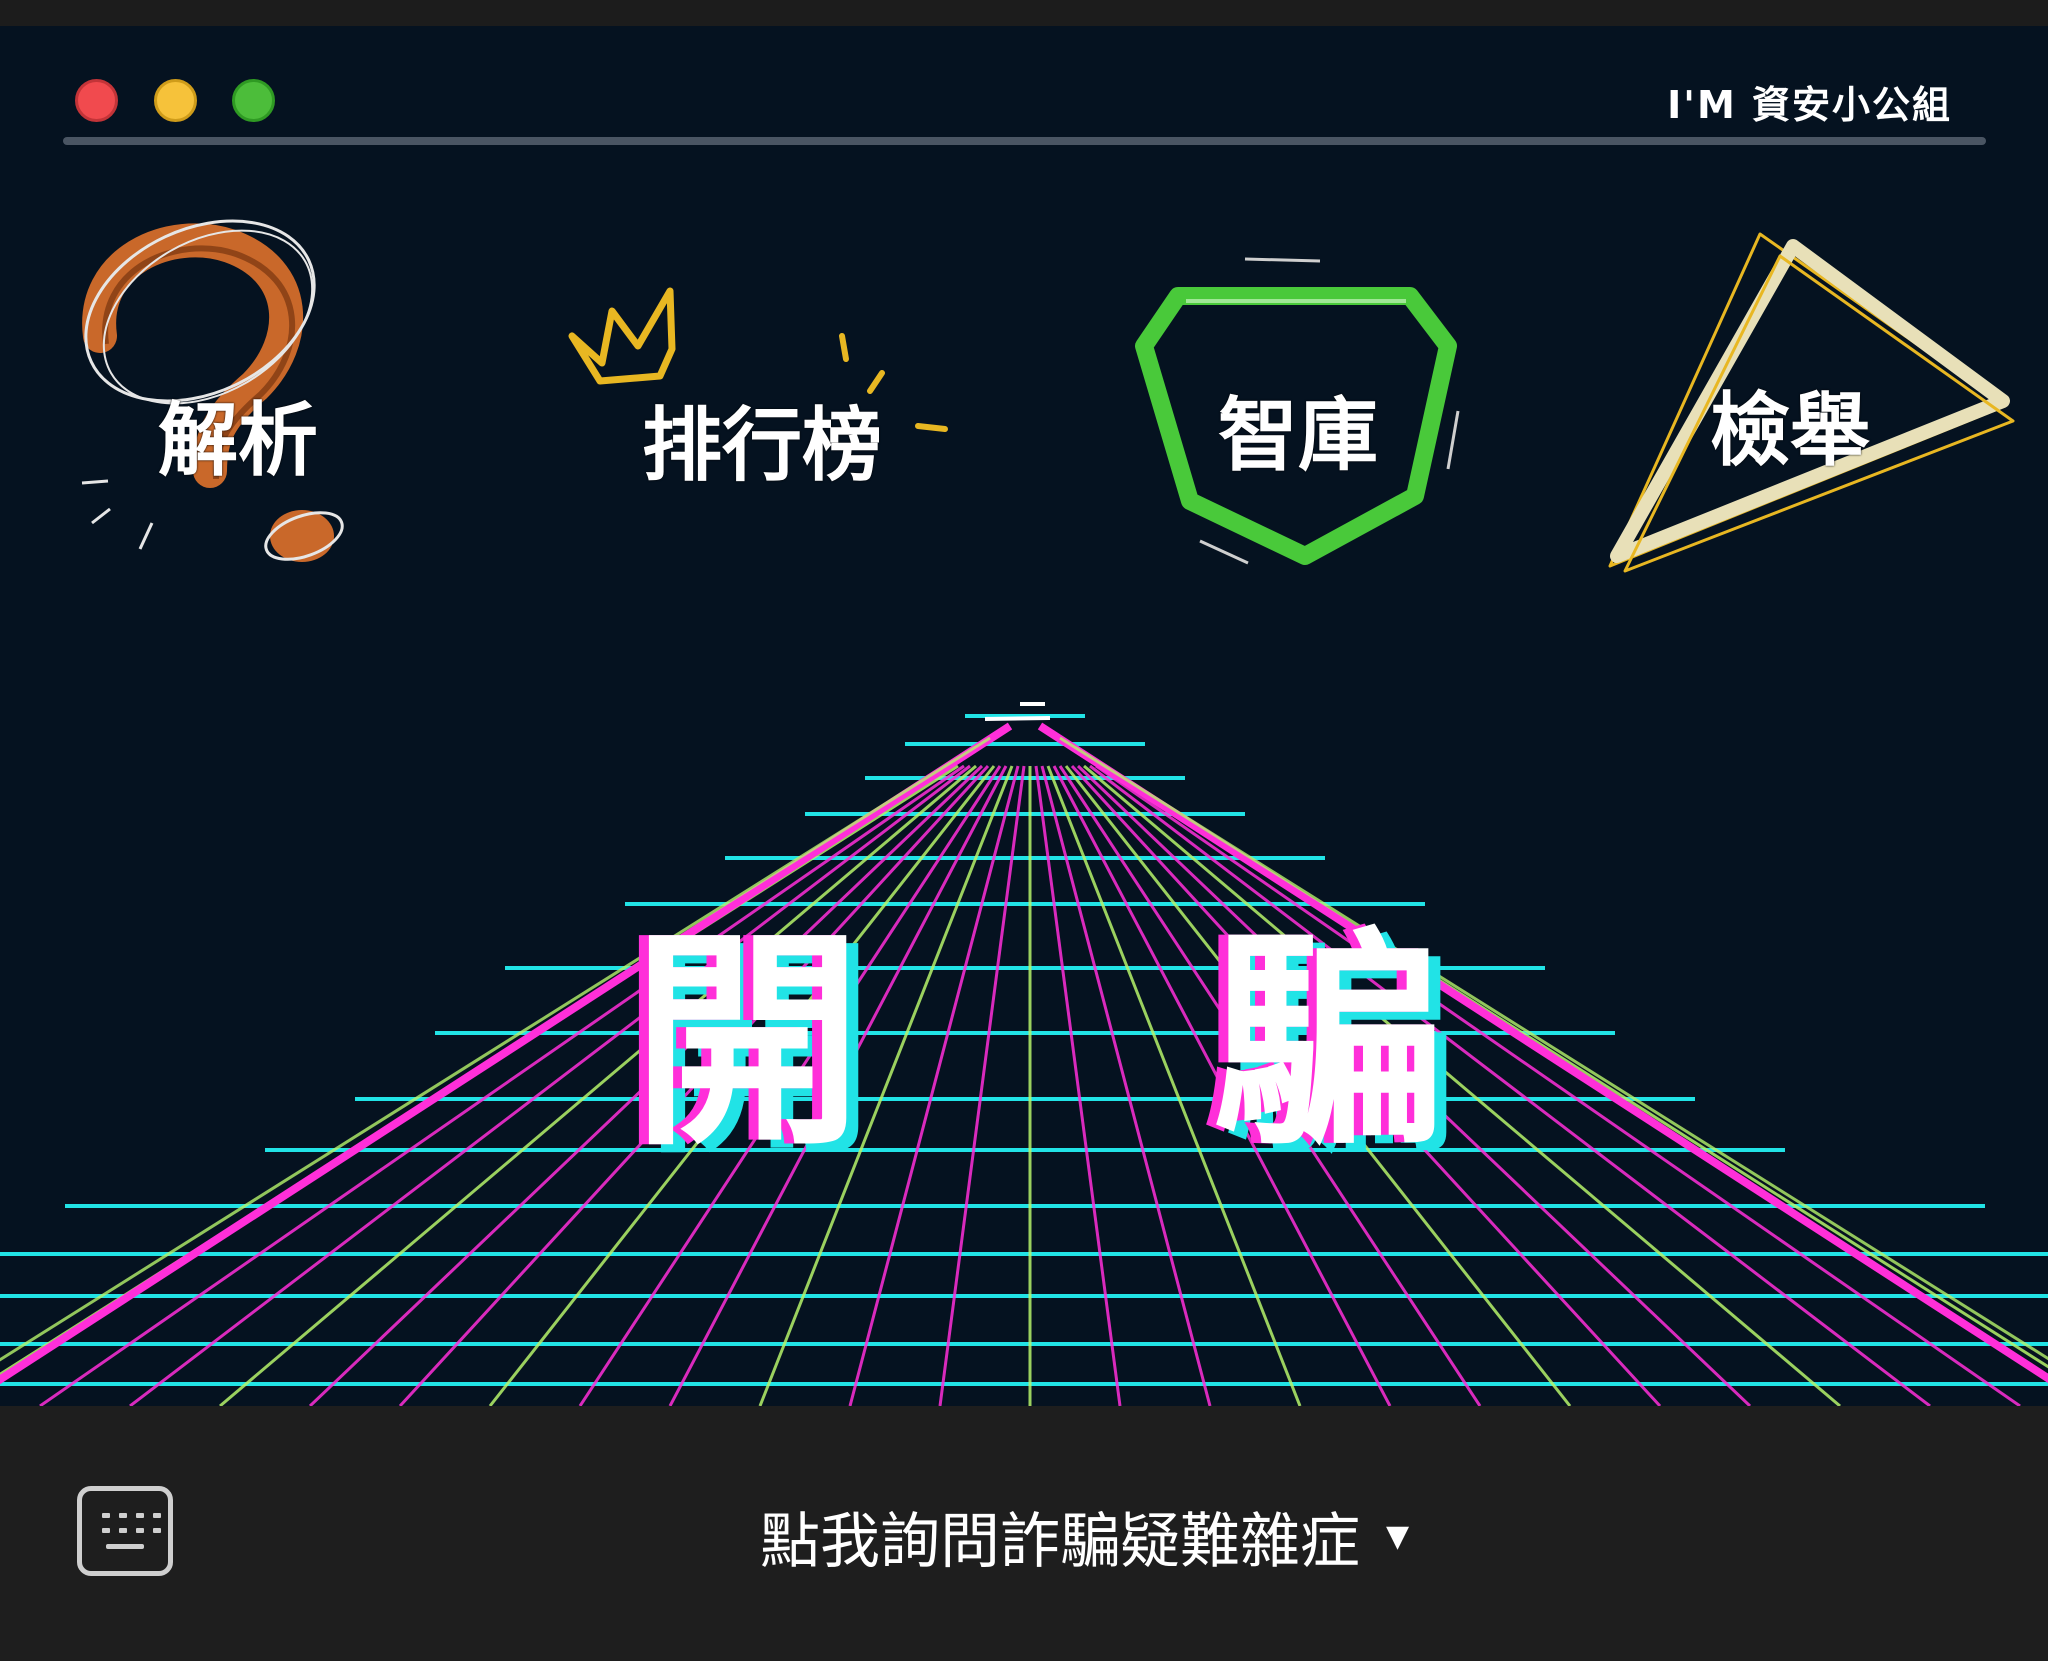 The width and height of the screenshot is (2048, 1661). Describe the element at coordinates (1398, 1536) in the screenshot. I see `caret-down-icon: ▼` at that location.